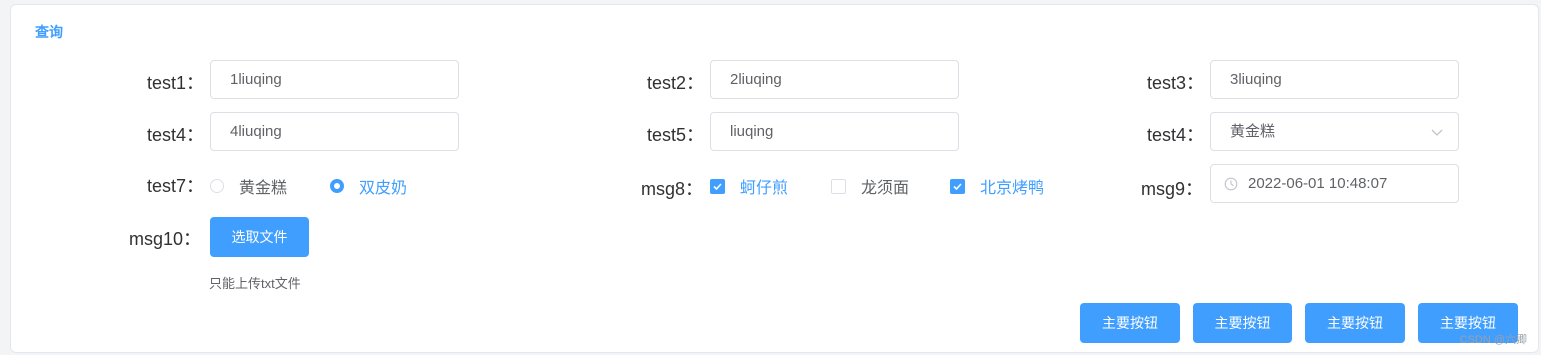 The width and height of the screenshot is (1541, 355). Describe the element at coordinates (838, 186) in the screenshot. I see `checkbox-unchecked` at that location.